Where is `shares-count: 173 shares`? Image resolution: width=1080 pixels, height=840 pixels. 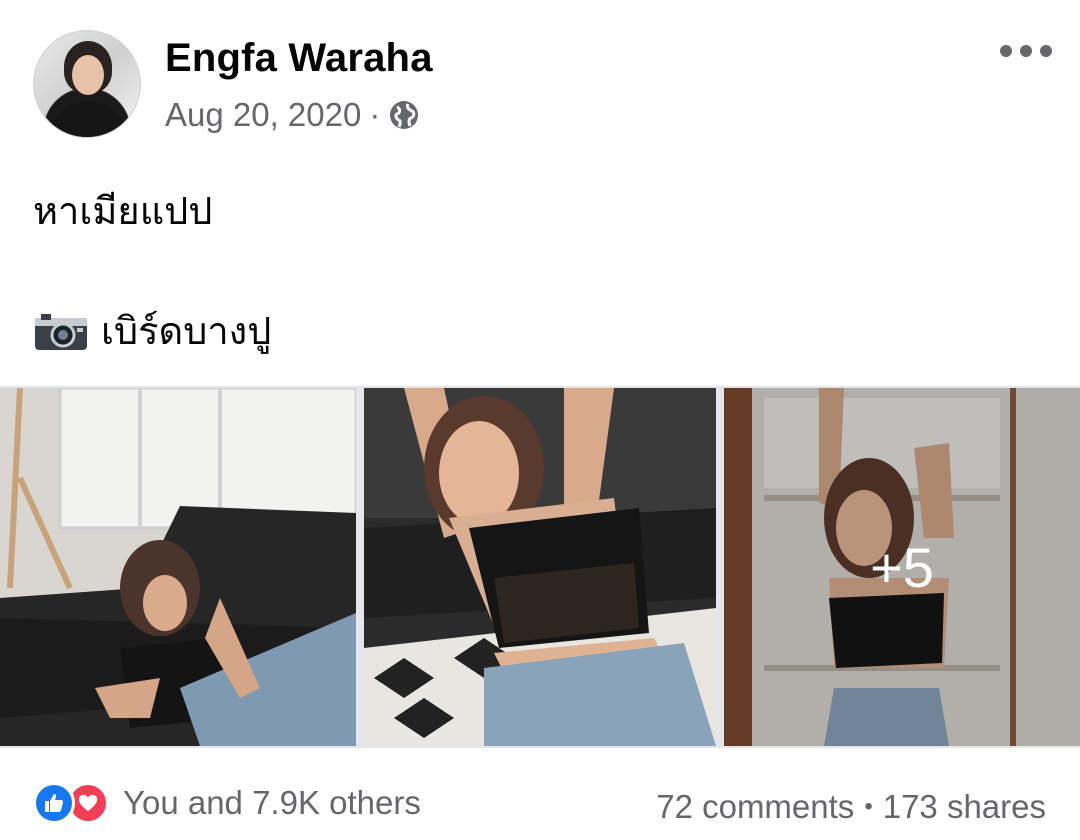
shares-count: 173 shares is located at coordinates (964, 807).